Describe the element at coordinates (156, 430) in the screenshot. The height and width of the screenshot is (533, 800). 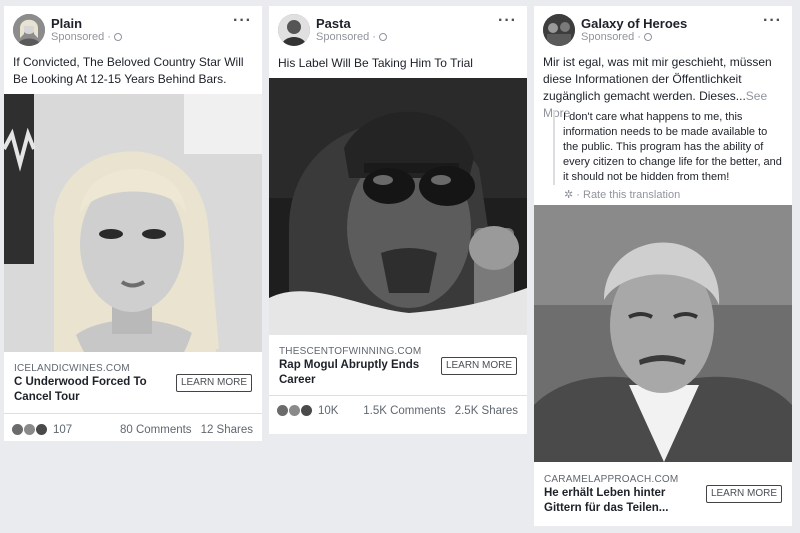
I see `comments-count: 80 Comments` at that location.